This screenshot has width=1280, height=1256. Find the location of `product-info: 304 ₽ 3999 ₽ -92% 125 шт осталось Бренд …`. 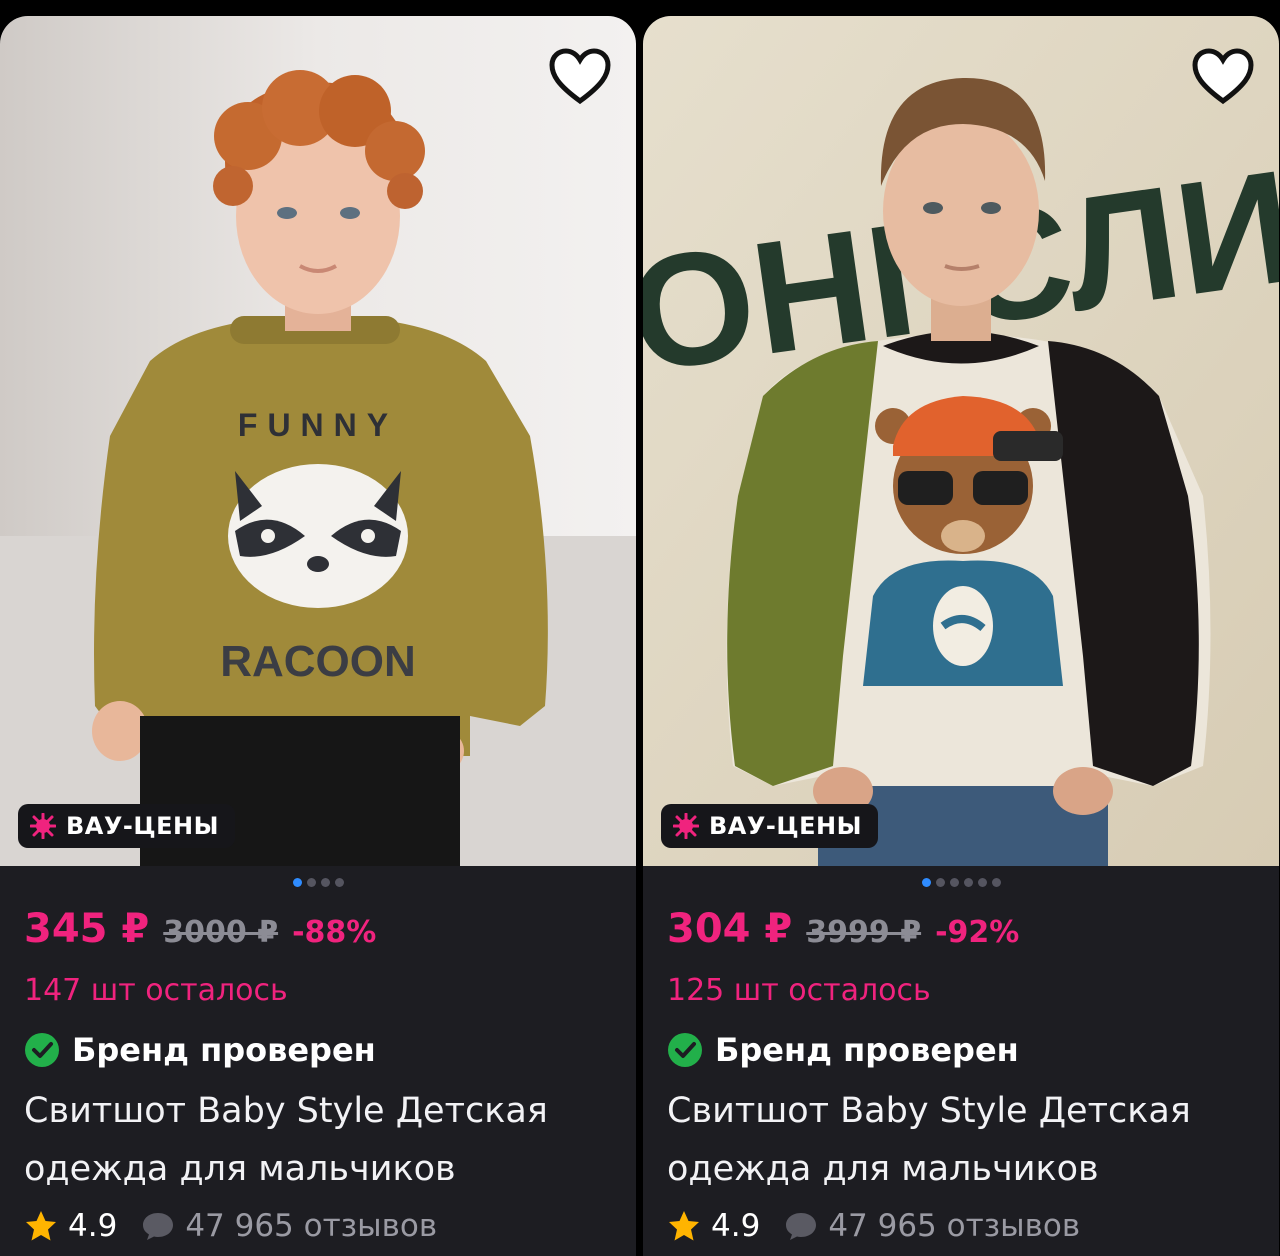

product-info: 304 ₽ 3999 ₽ -92% 125 шт осталось Бренд … is located at coordinates (968, 1079).